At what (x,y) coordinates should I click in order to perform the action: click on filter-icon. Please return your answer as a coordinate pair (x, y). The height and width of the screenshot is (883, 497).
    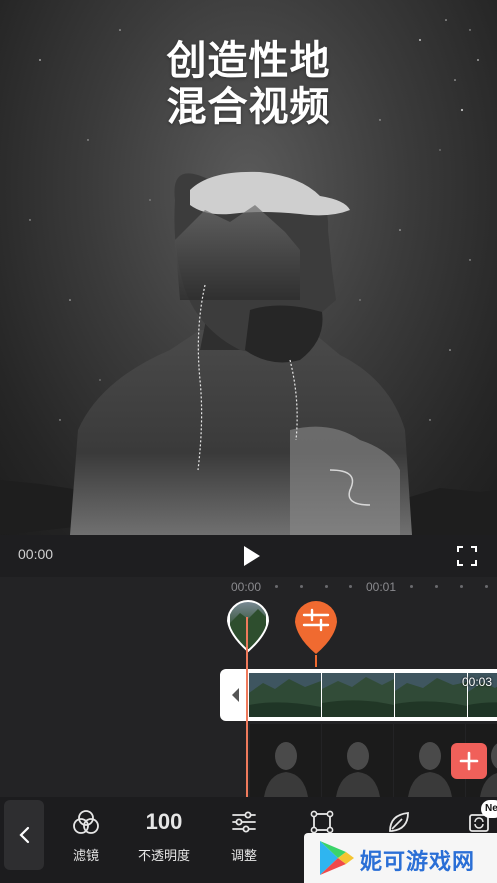
    Looking at the image, I should click on (86, 822).